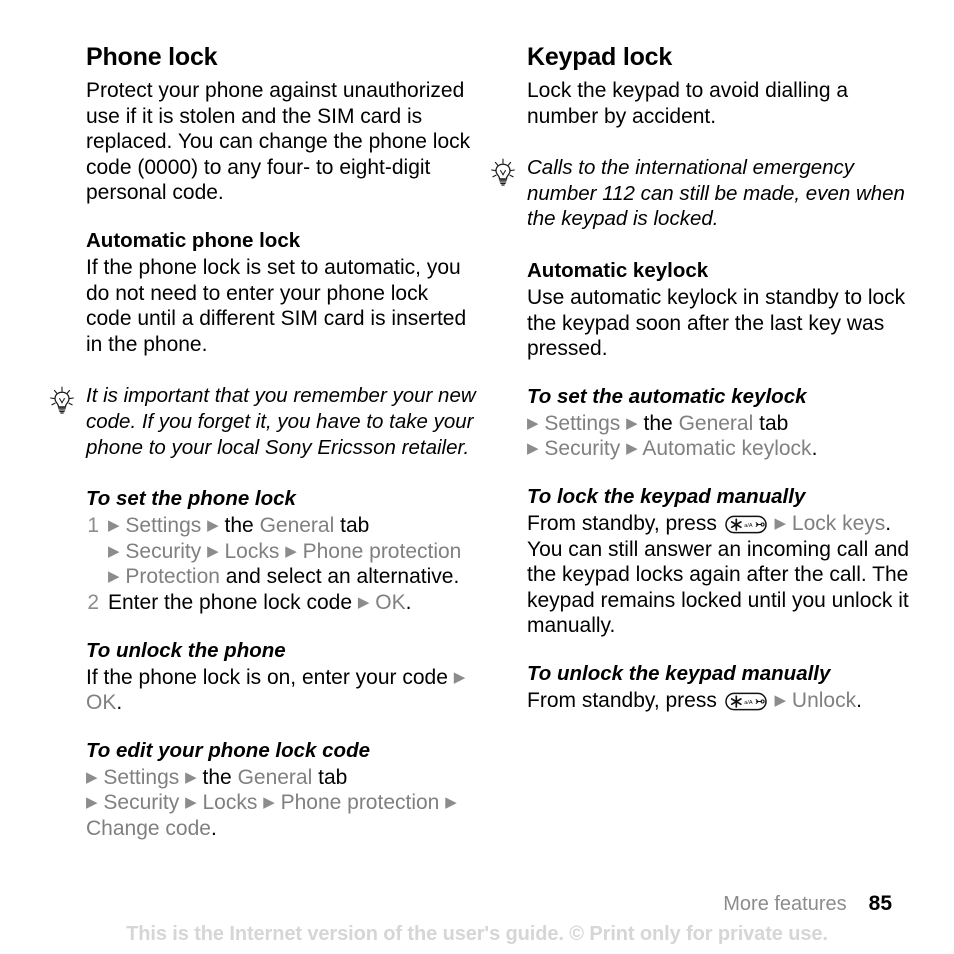  I want to click on procedure-title-set-automatic-keylock: To set the automatic keylock, so click(667, 396).